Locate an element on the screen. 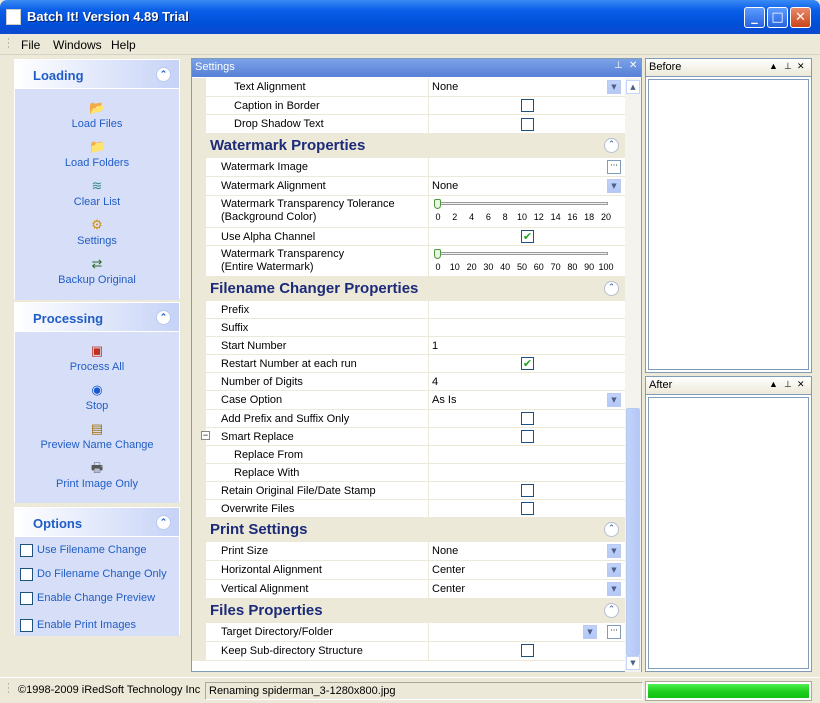  scroll-up-icon: ▲ is located at coordinates (633, 87).